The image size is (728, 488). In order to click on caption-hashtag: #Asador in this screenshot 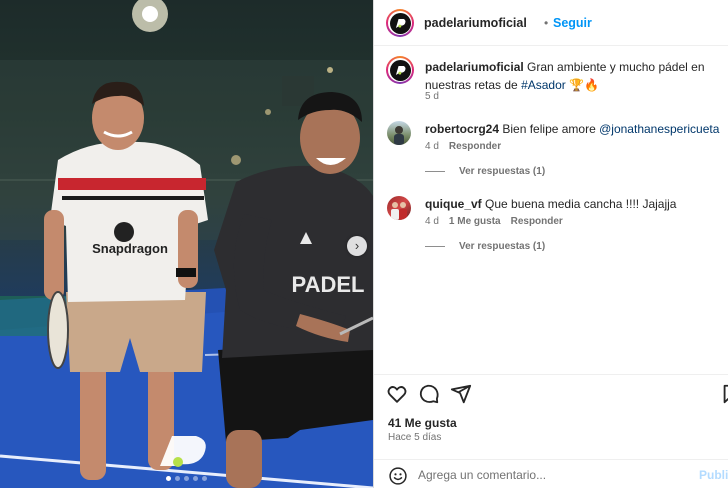, I will do `click(543, 85)`.